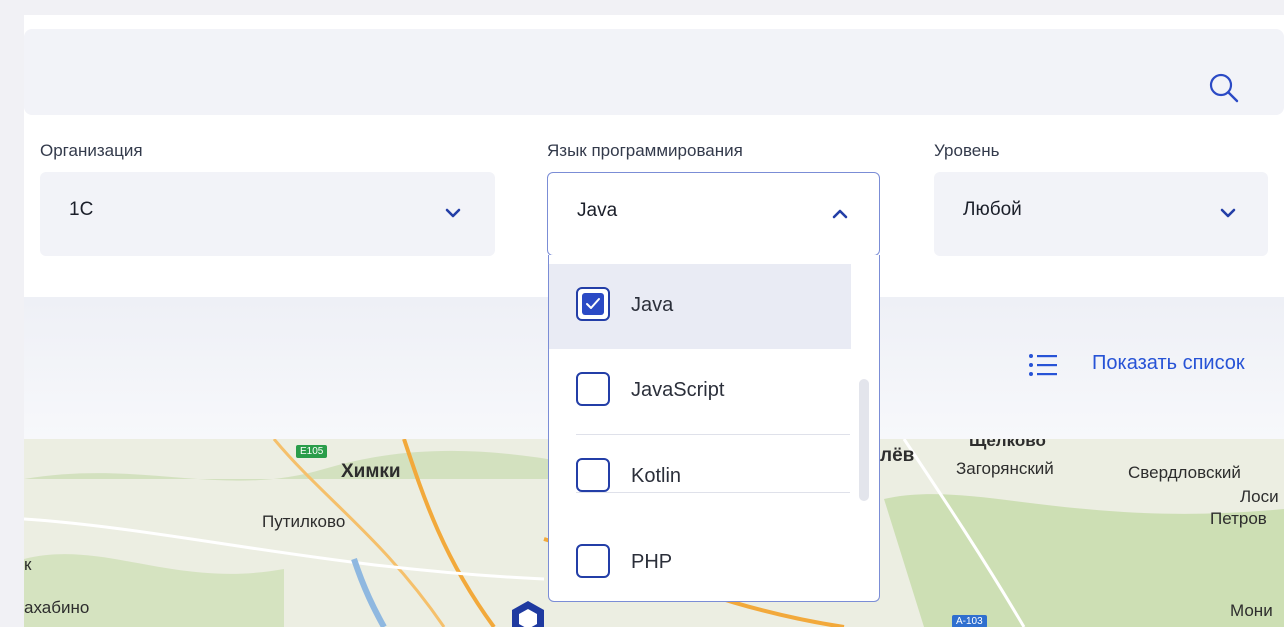 The image size is (1284, 627). Describe the element at coordinates (645, 150) in the screenshot. I see `language-label: Язык программирования` at that location.